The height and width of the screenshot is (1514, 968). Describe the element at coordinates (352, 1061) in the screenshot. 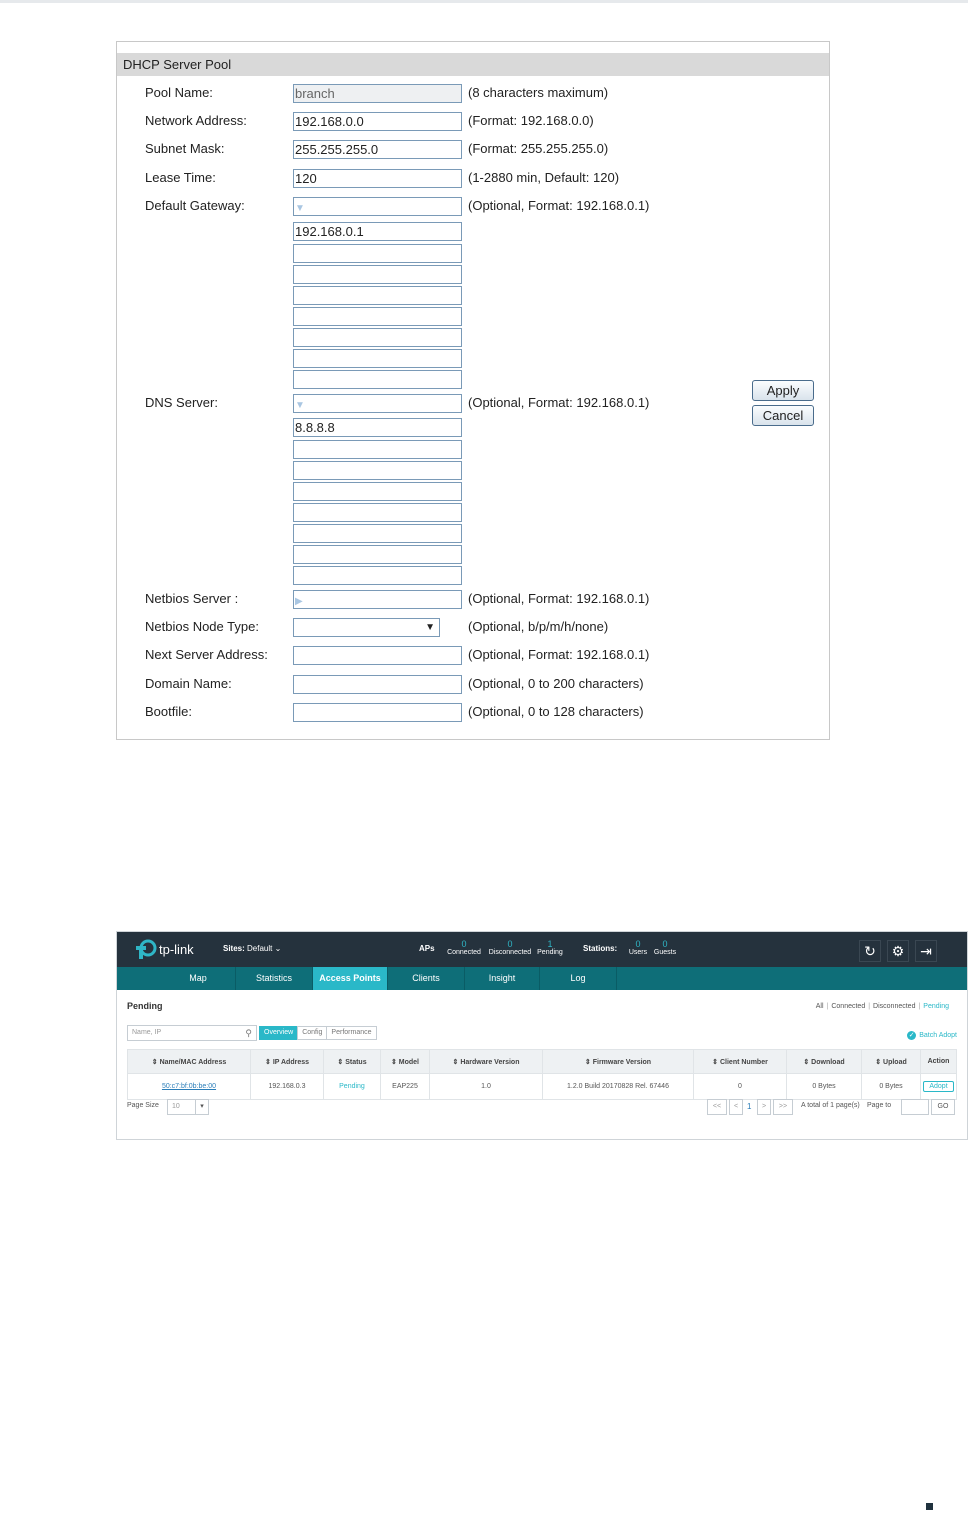

I see `column-header: ⇕ Status` at that location.